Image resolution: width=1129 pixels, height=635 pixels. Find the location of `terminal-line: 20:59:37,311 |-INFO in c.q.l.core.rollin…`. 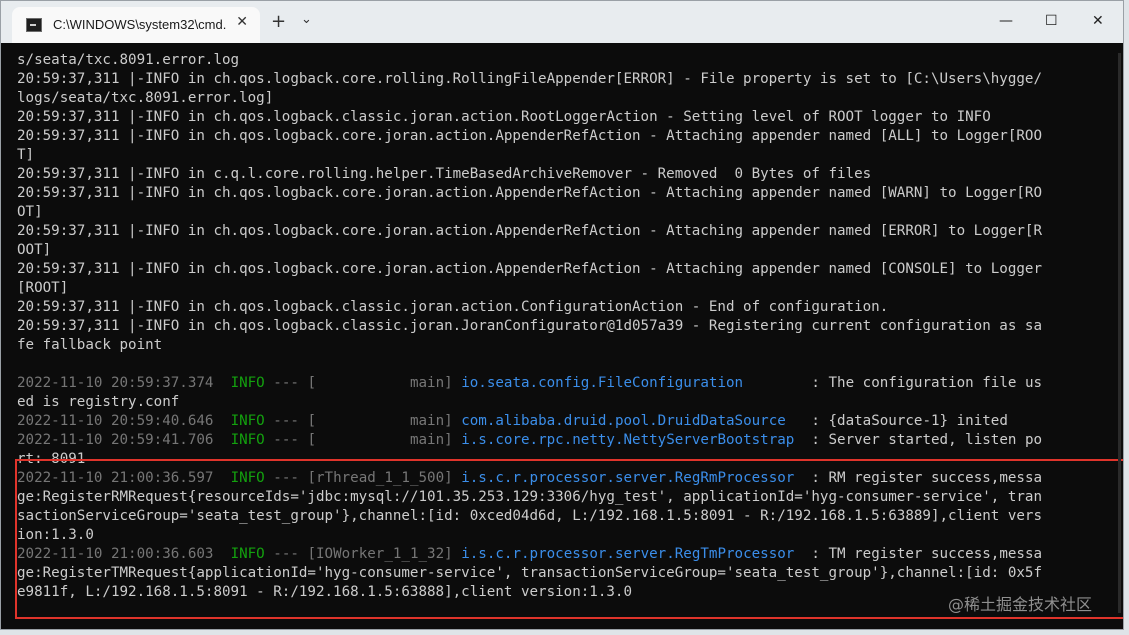

terminal-line: 20:59:37,311 |-INFO in c.q.l.core.rollin… is located at coordinates (444, 174).